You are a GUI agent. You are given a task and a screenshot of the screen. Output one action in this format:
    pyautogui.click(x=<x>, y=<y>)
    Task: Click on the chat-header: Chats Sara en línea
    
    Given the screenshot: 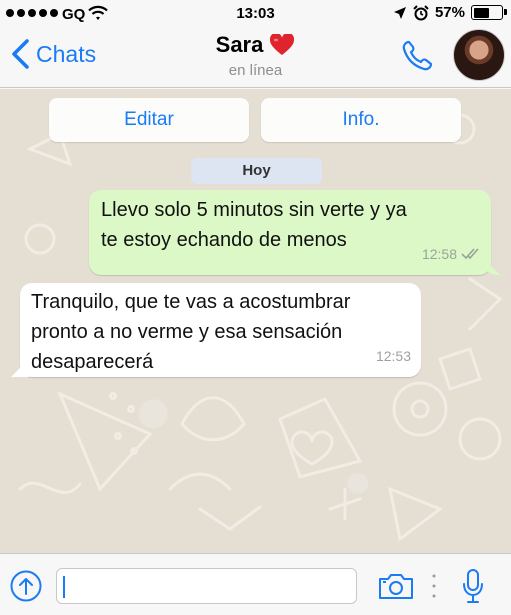 What is the action you would take?
    pyautogui.click(x=255, y=58)
    